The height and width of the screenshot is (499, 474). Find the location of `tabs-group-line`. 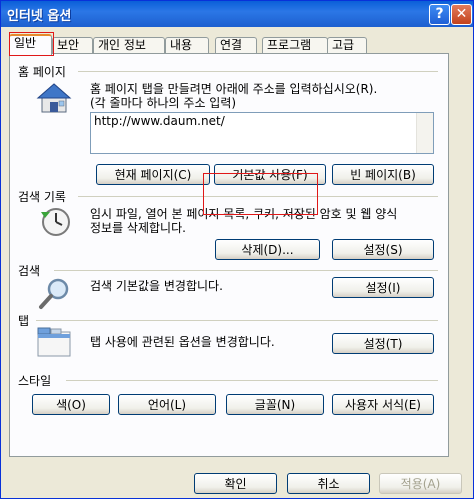

tabs-group-line is located at coordinates (237, 320).